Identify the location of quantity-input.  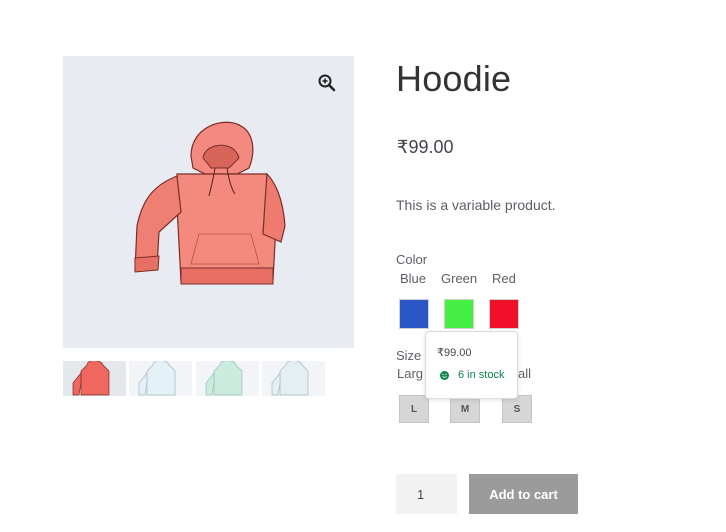
(426, 494).